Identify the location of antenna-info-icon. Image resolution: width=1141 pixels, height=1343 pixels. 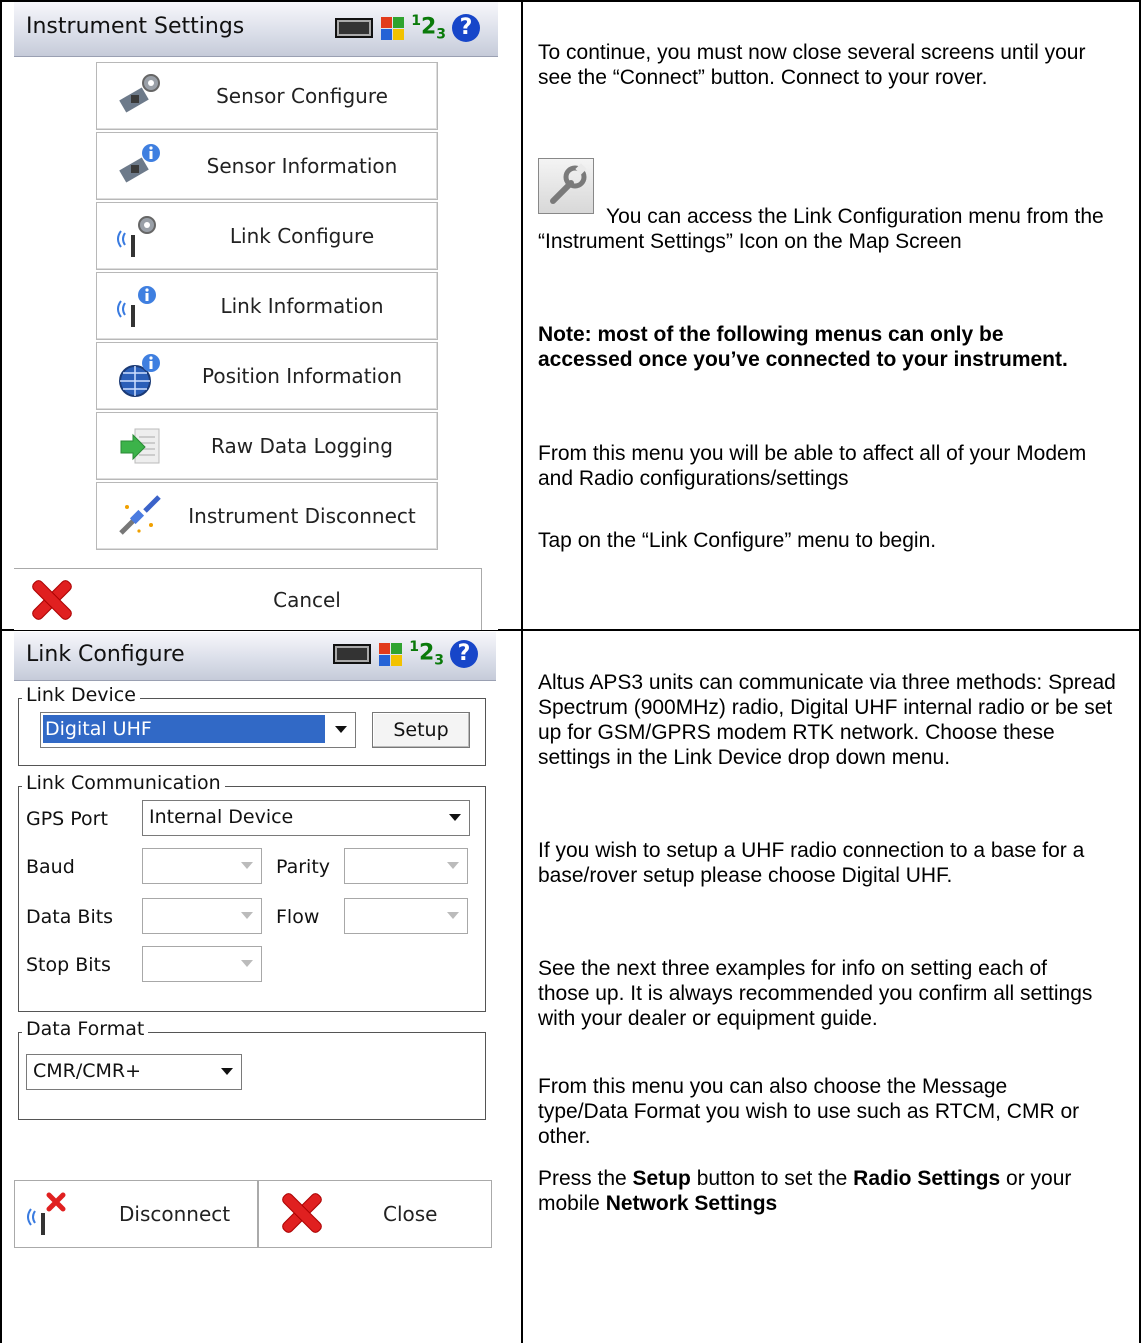
(140, 306).